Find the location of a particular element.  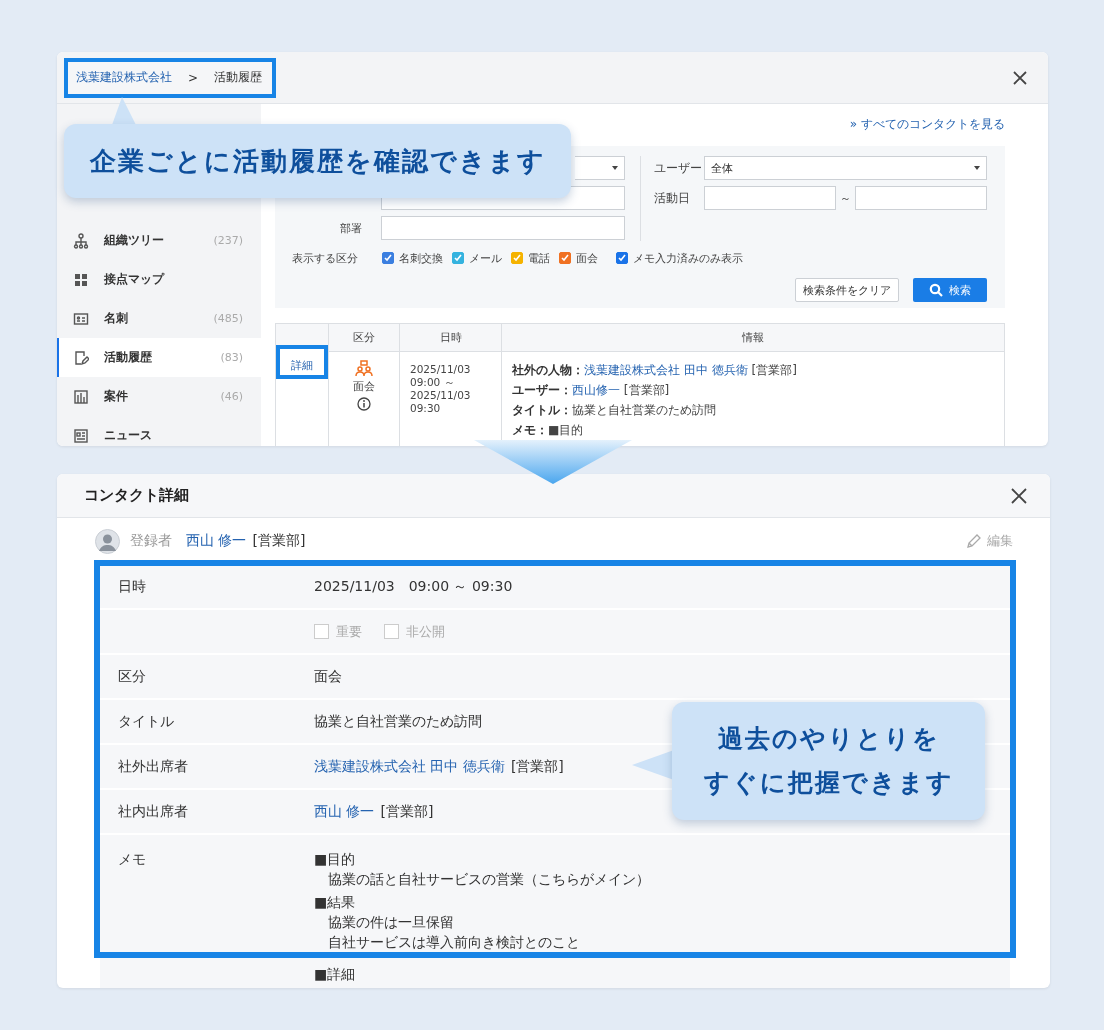

all-contacts-link: » すべてのコンタクトを見る is located at coordinates (927, 124).